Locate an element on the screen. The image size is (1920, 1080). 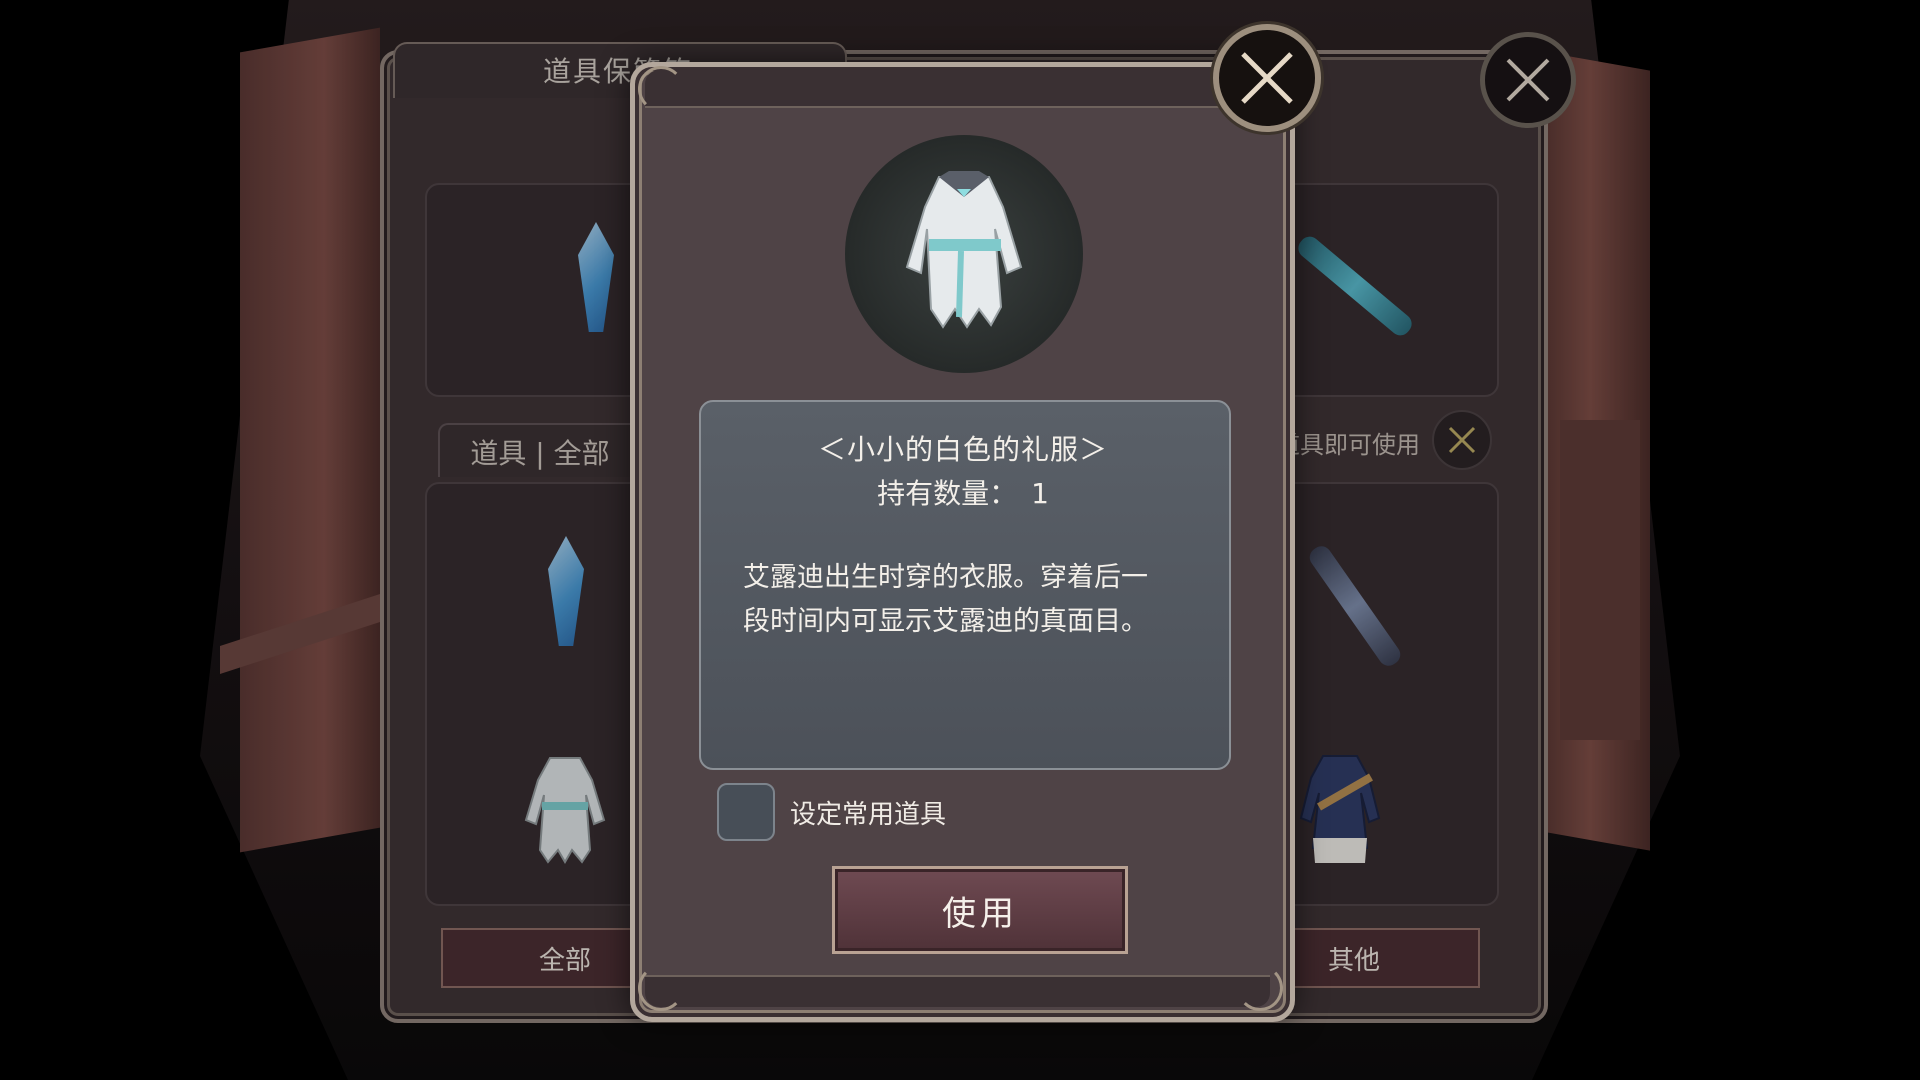
item-quantity: 持有数量： 1 is located at coordinates (963, 492).